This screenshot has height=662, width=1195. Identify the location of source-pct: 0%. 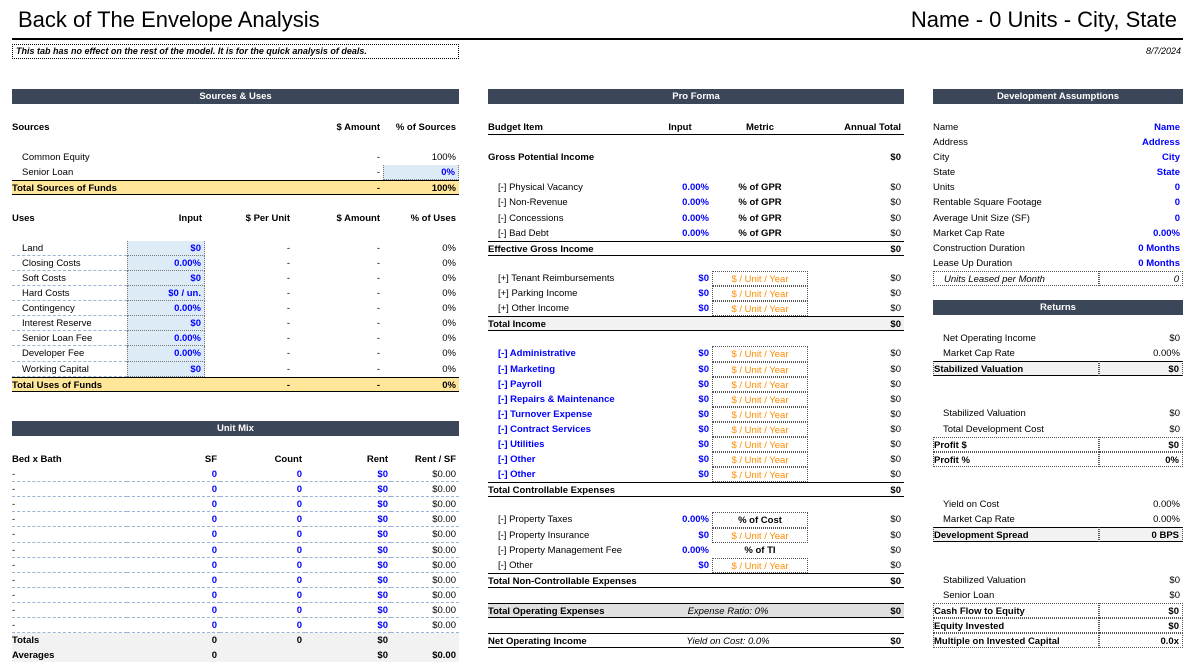
(421, 173).